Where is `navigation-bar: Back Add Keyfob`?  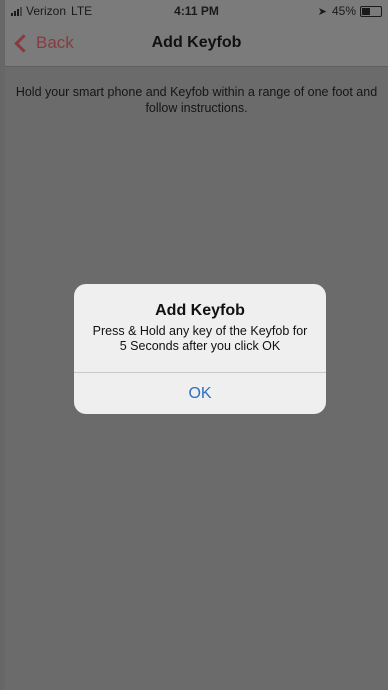 navigation-bar: Back Add Keyfob is located at coordinates (196, 44).